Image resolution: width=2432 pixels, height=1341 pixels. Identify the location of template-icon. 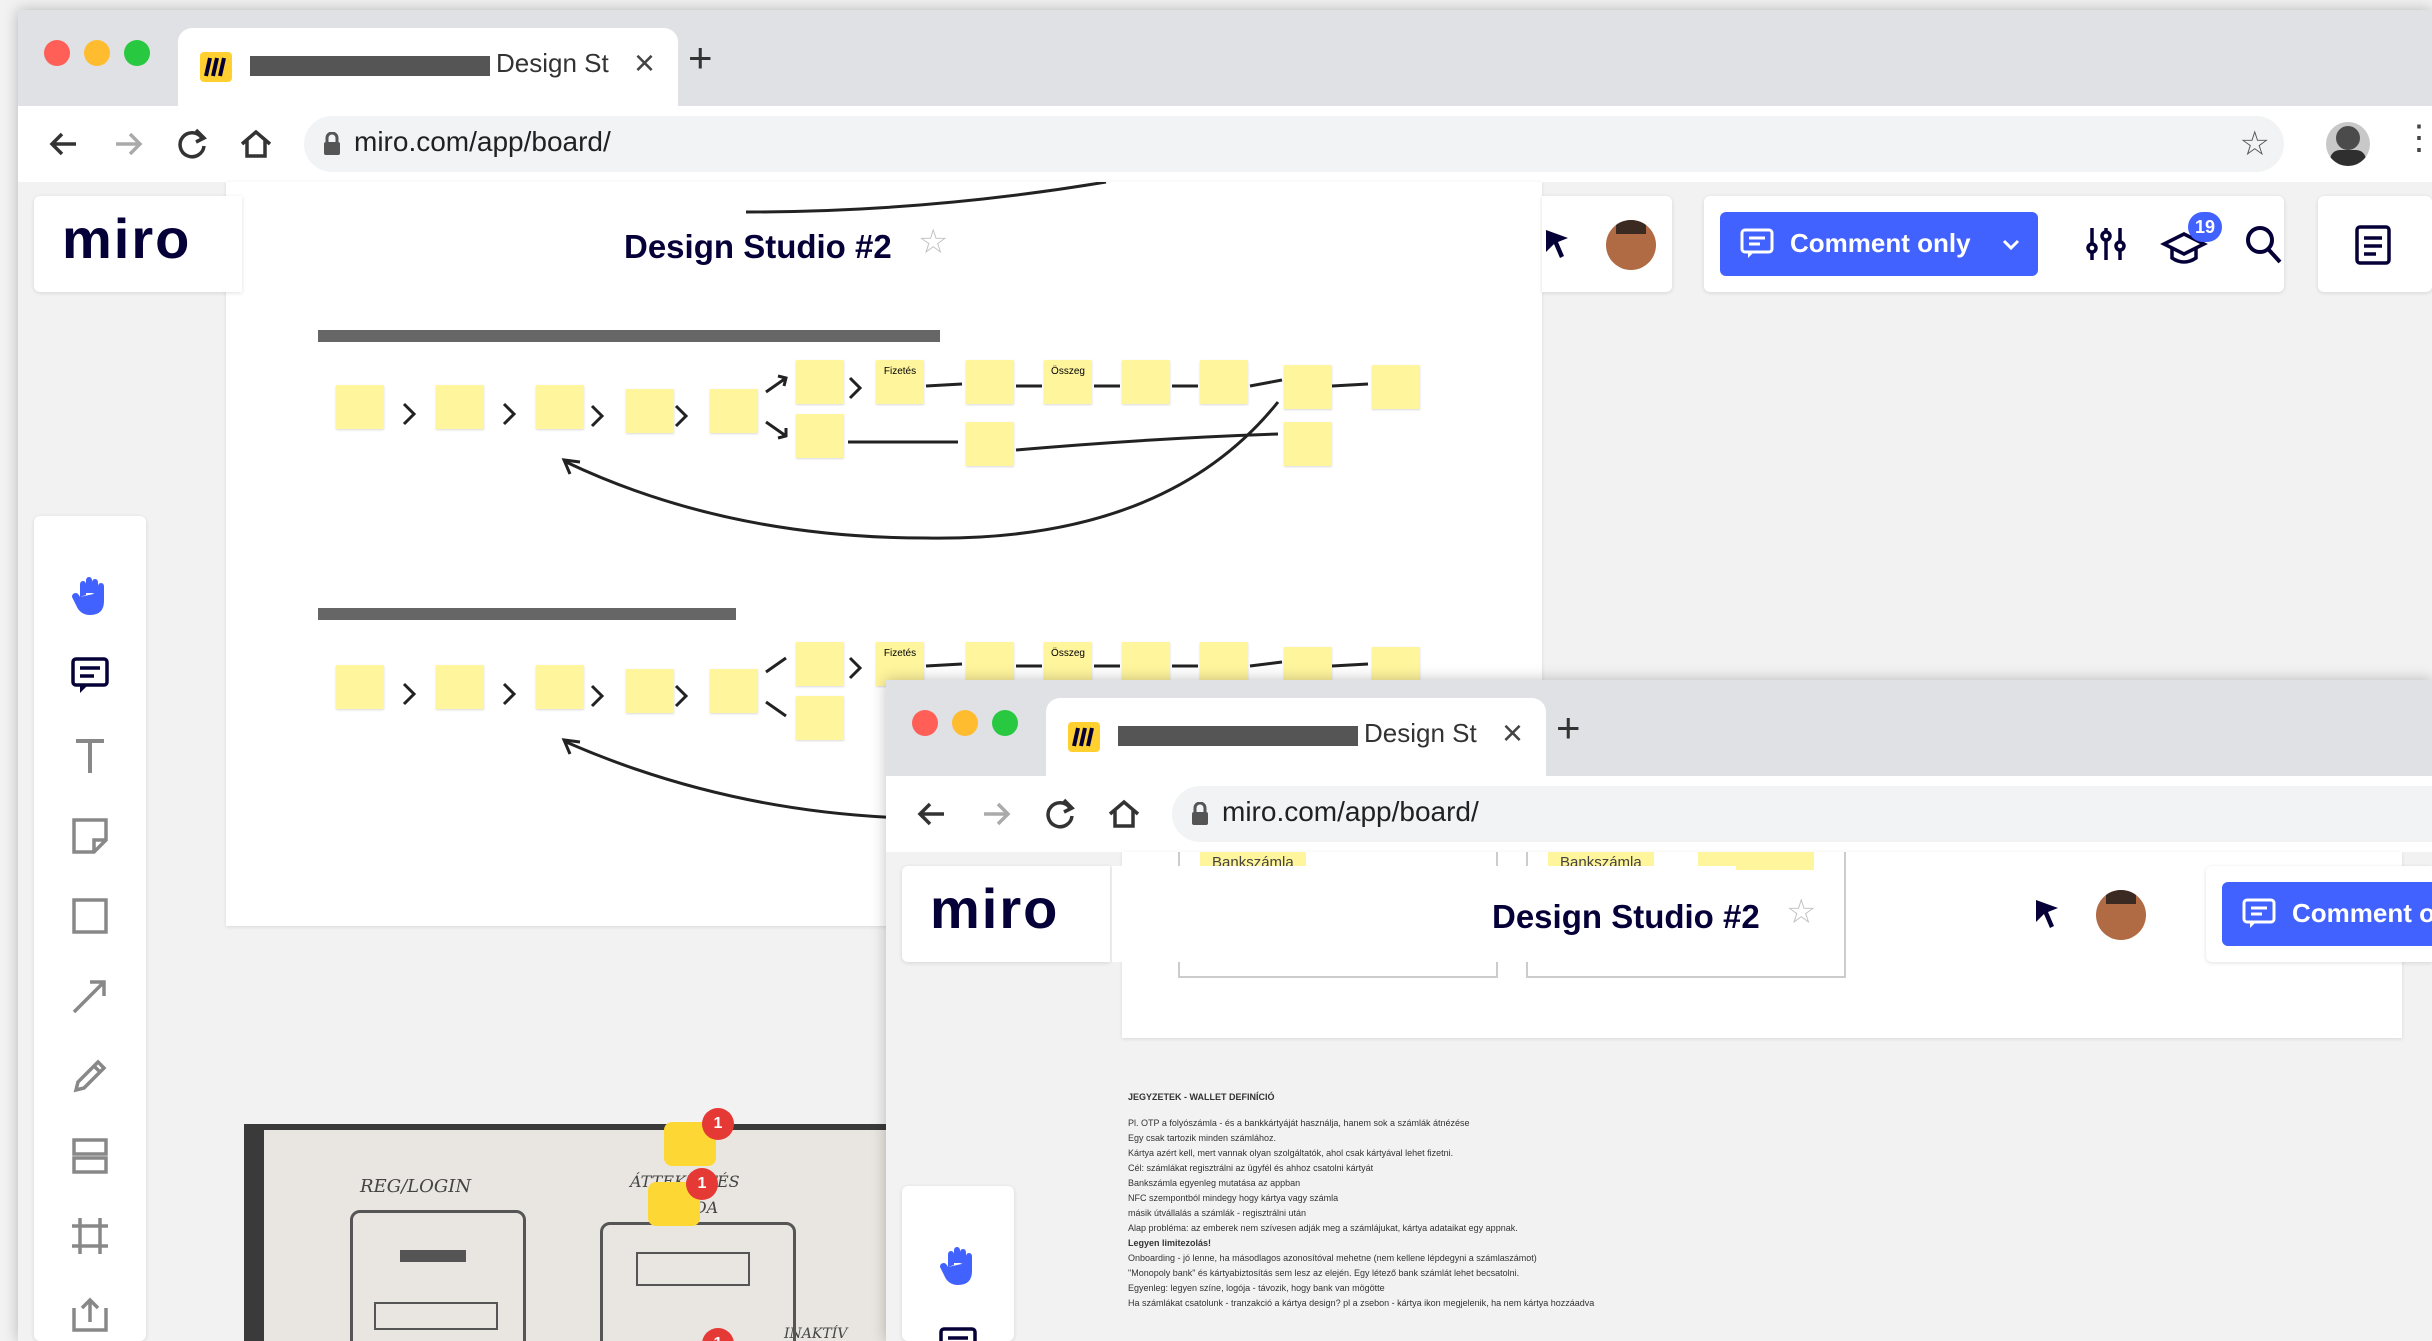
(90, 1156).